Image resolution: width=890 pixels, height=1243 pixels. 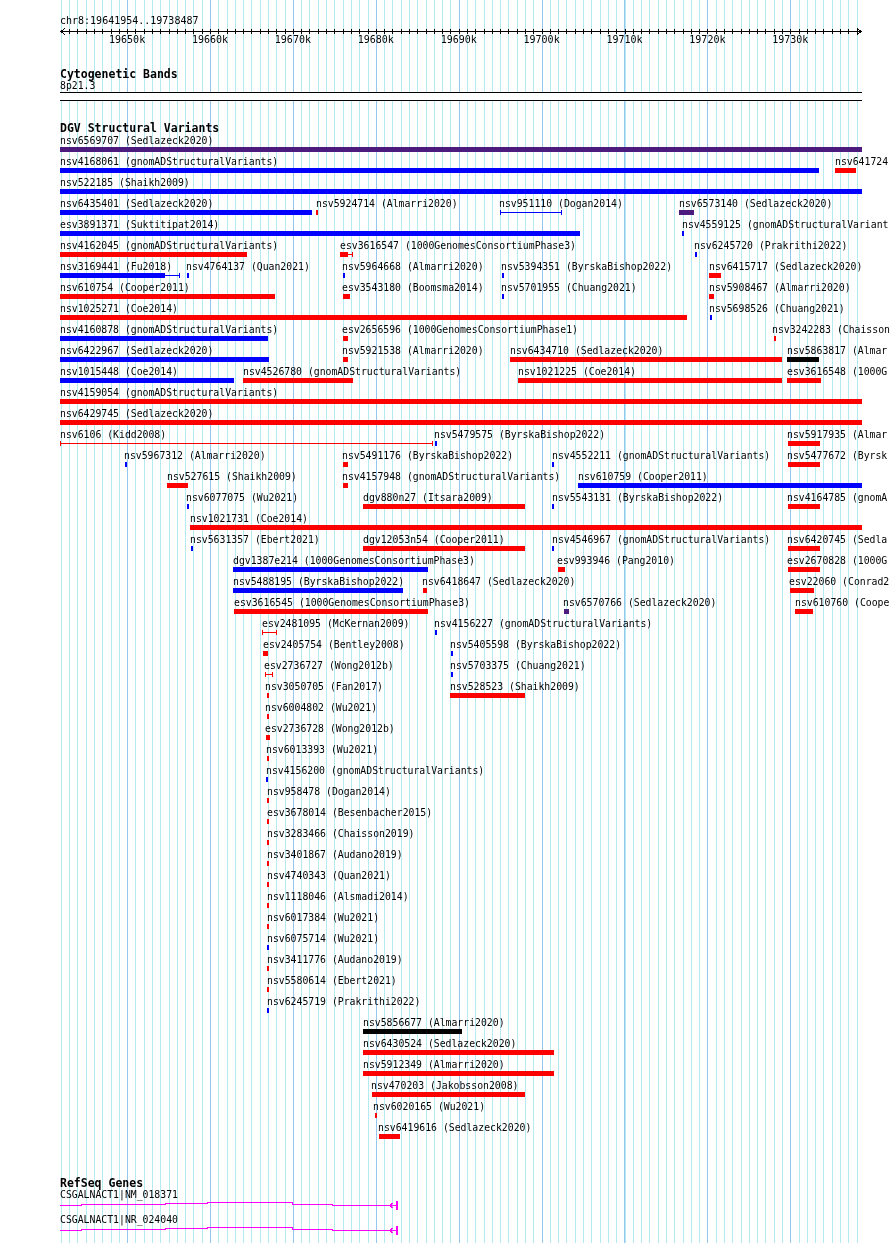 I want to click on variant-label: nsv6415717 (Sedlazeck2020), so click(x=786, y=266).